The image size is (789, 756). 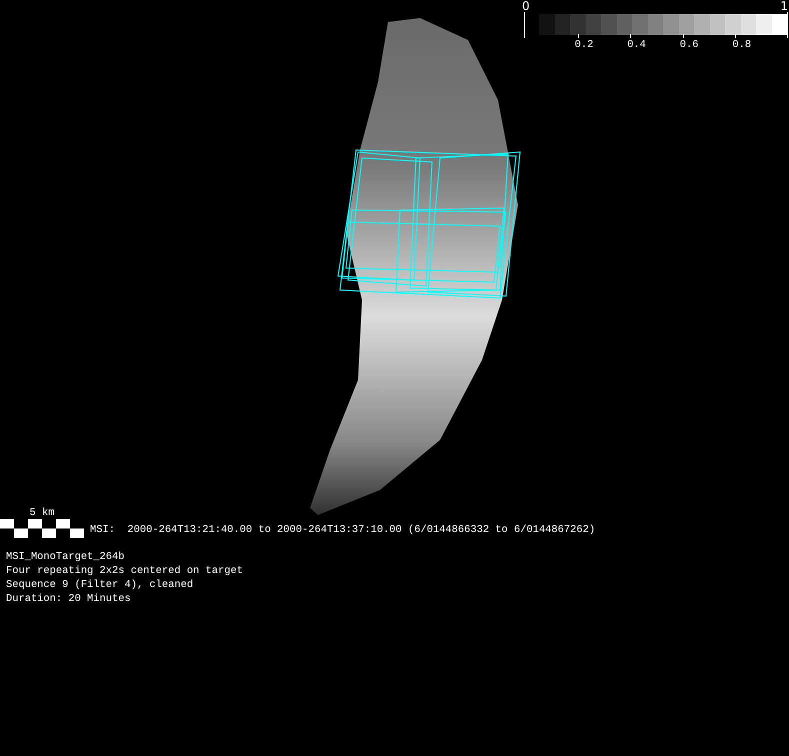 I want to click on info-line: Duration: 20 Minutes, so click(x=68, y=599).